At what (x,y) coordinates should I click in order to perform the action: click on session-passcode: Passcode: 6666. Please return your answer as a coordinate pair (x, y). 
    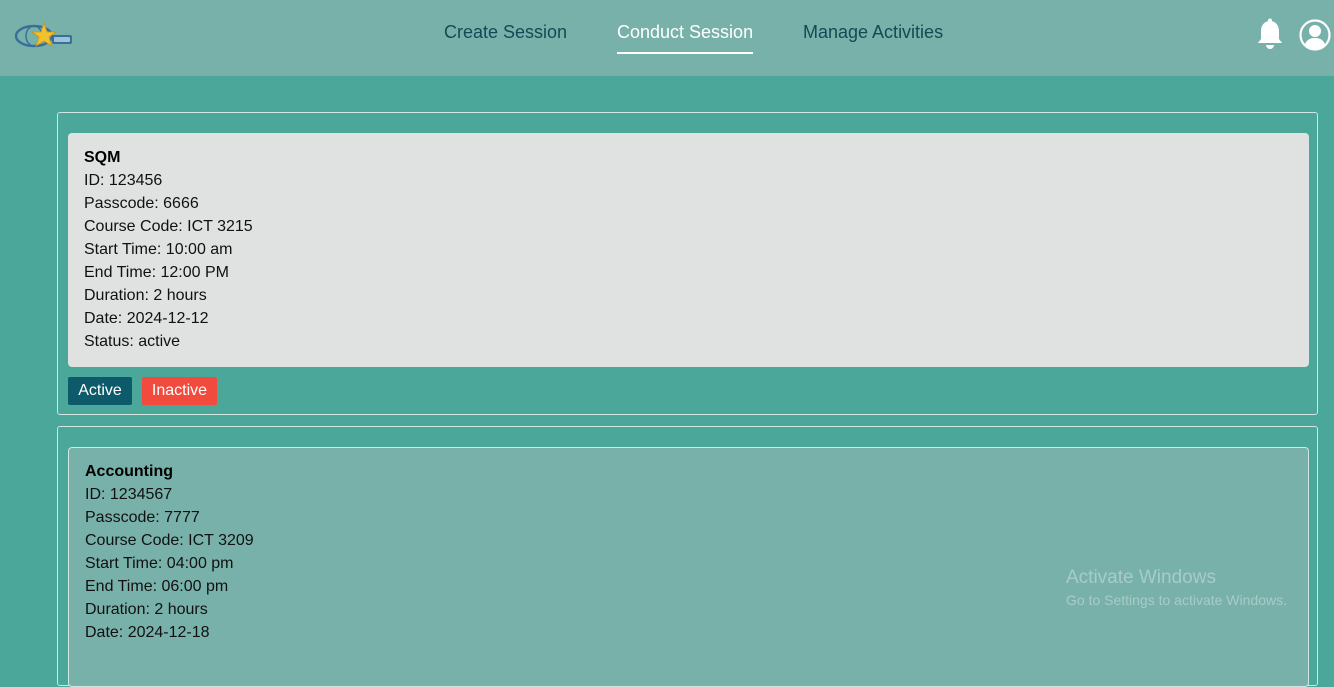
    Looking at the image, I should click on (141, 203).